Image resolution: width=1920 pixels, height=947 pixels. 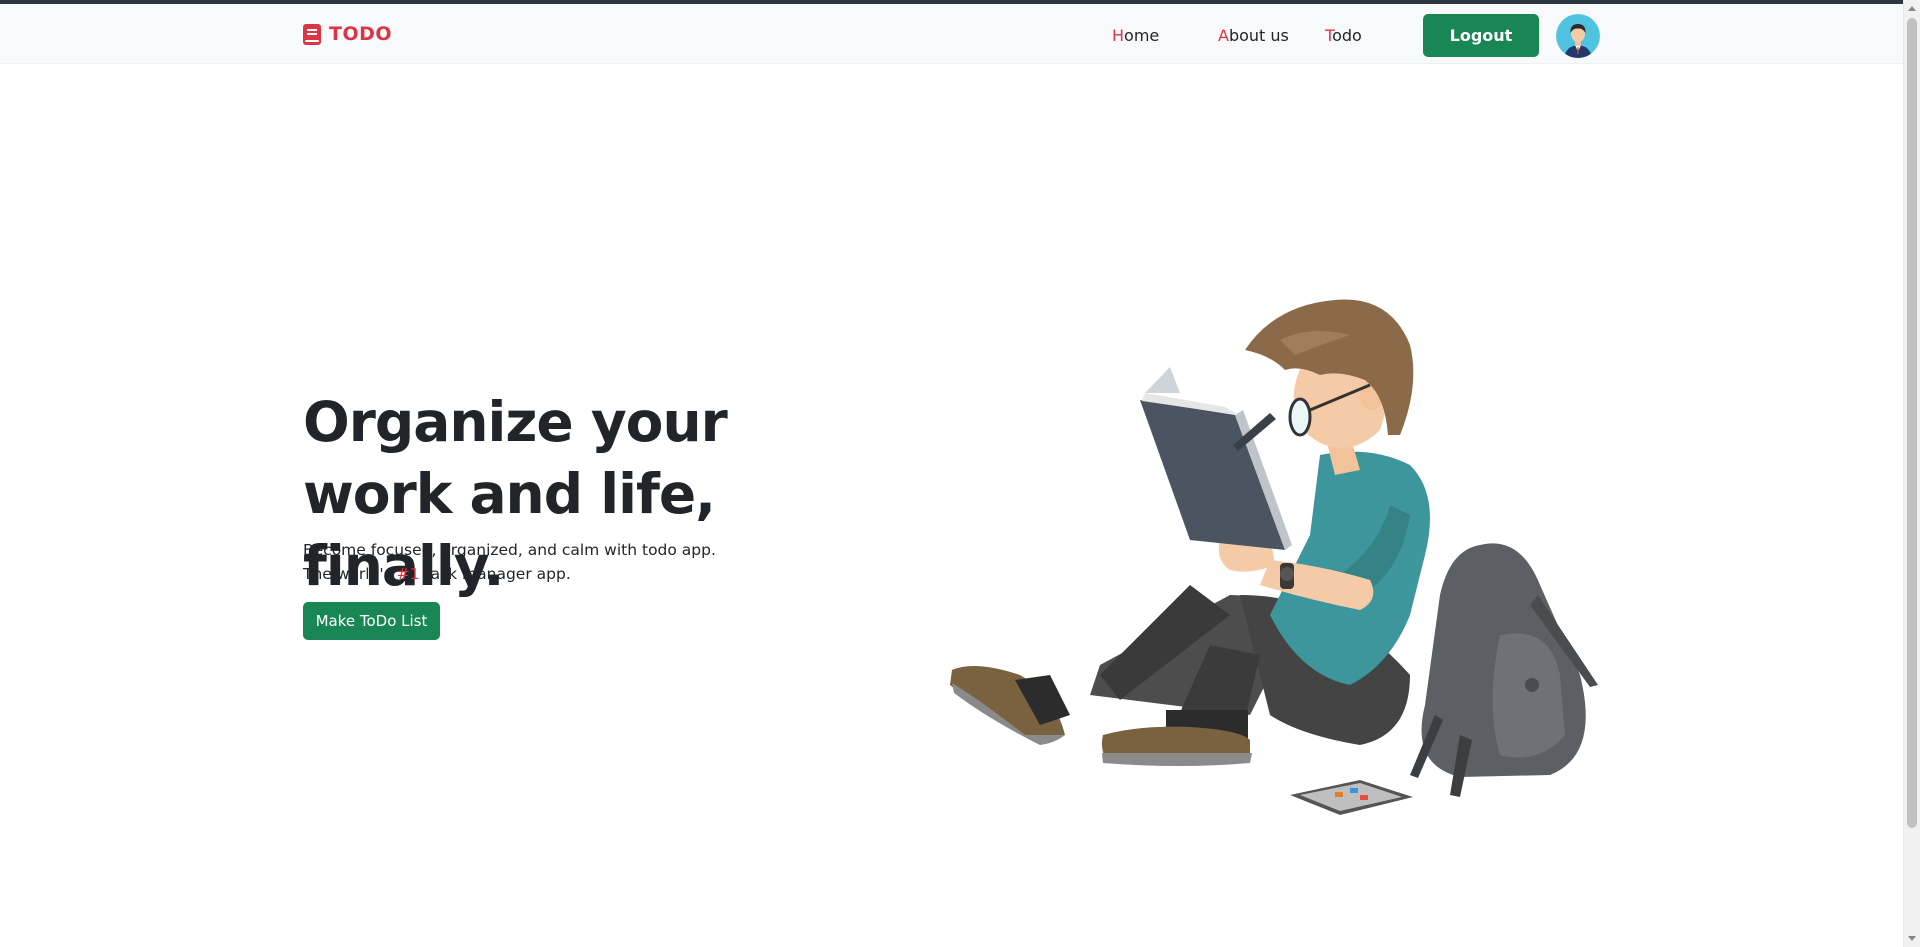 What do you see at coordinates (361, 34) in the screenshot?
I see `brand-name: TODO` at bounding box center [361, 34].